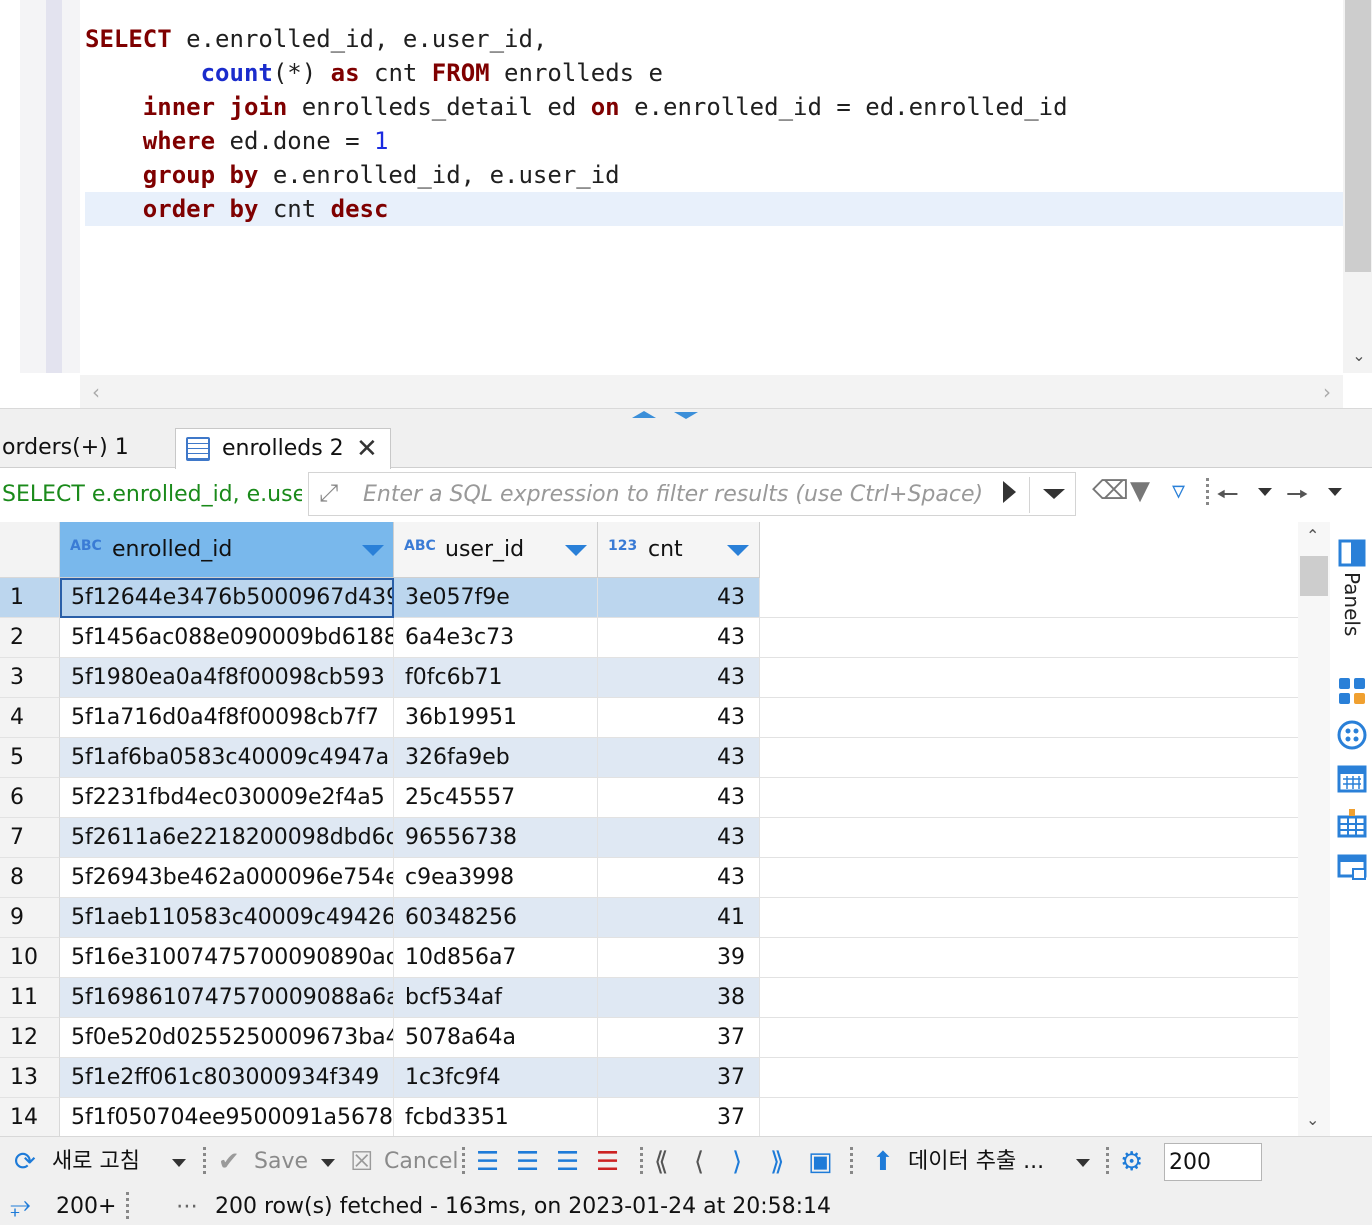 The image size is (1372, 1225). Describe the element at coordinates (1352, 735) in the screenshot. I see `grouping-icon` at that location.